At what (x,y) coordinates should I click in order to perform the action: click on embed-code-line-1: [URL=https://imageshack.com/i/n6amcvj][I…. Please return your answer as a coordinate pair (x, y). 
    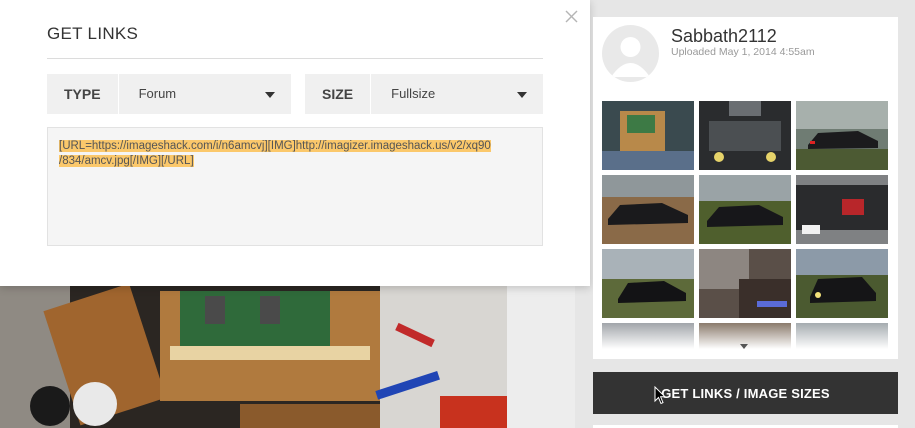
    Looking at the image, I should click on (275, 146).